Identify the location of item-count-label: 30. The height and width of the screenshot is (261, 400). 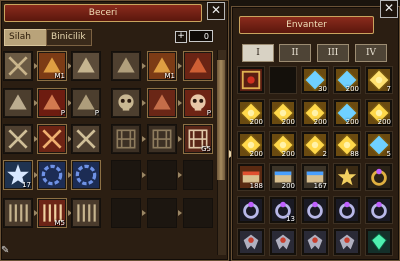
(322, 89).